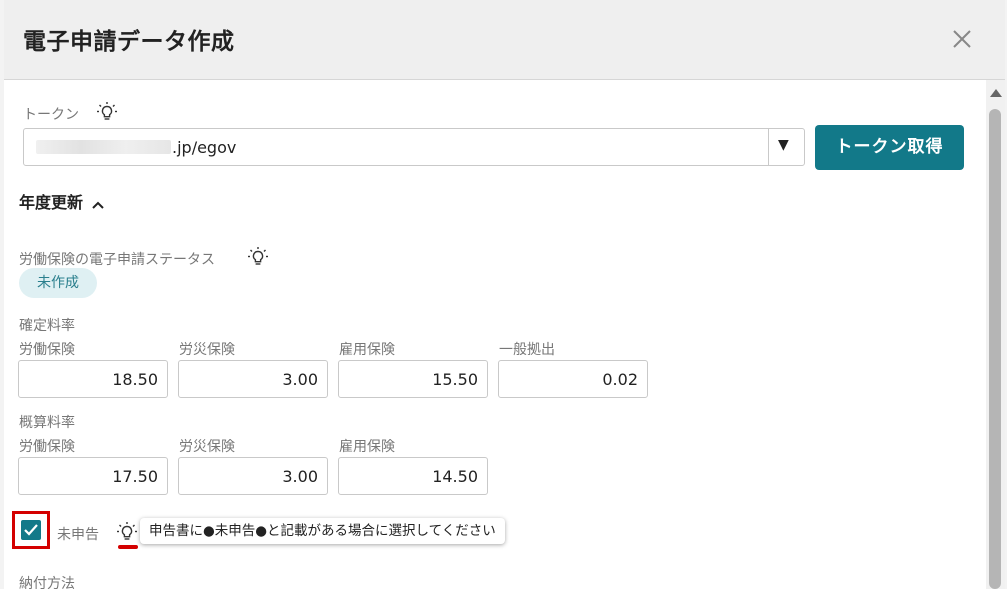 The image size is (1007, 589). Describe the element at coordinates (504, 40) in the screenshot. I see `dialog-header: 電子申請データ作成` at that location.